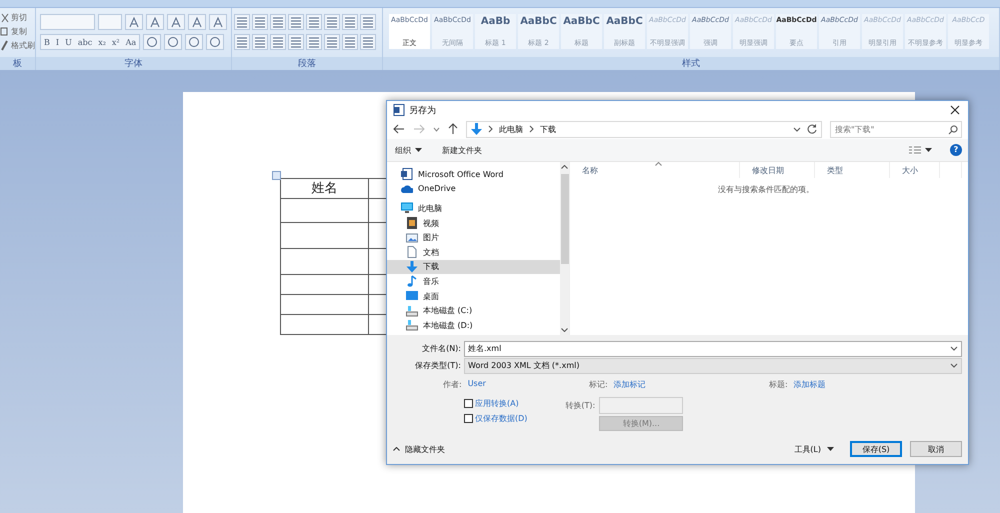  Describe the element at coordinates (17, 31) in the screenshot. I see `clipboard-button: 复制` at that location.